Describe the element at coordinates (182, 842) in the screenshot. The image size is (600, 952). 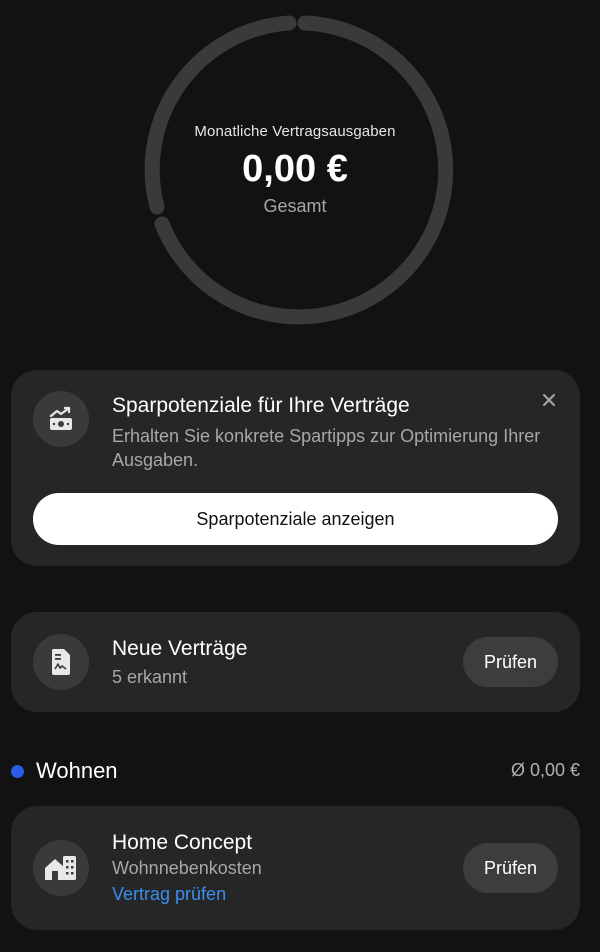
I see `contract-title: Home Concept` at that location.